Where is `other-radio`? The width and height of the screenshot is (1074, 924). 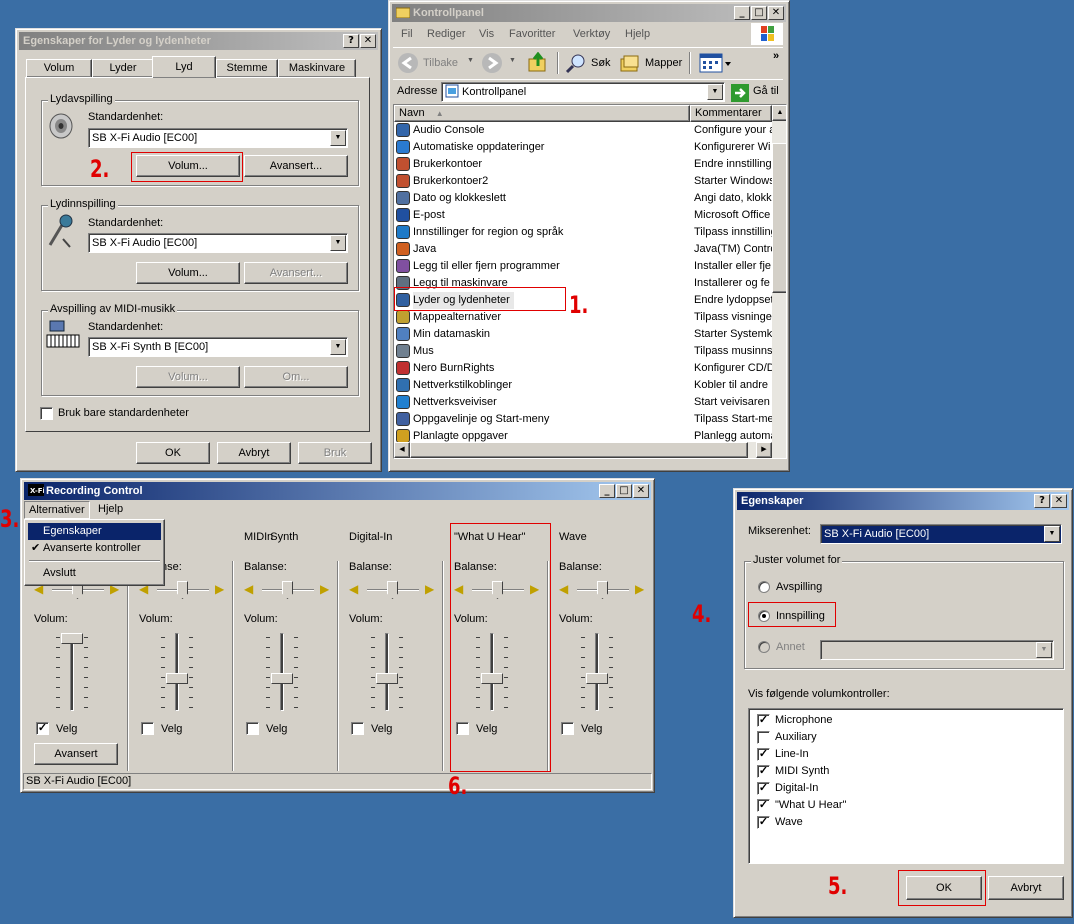 other-radio is located at coordinates (764, 647).